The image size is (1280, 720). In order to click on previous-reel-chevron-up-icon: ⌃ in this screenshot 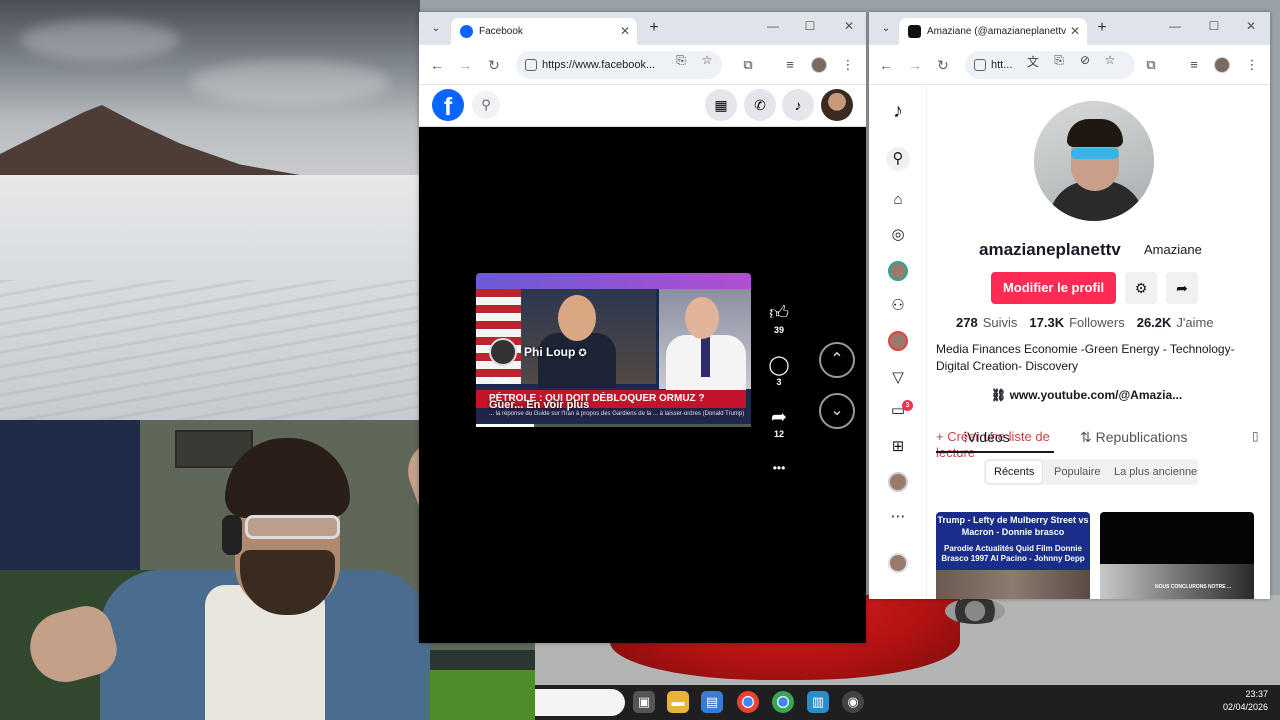, I will do `click(837, 360)`.